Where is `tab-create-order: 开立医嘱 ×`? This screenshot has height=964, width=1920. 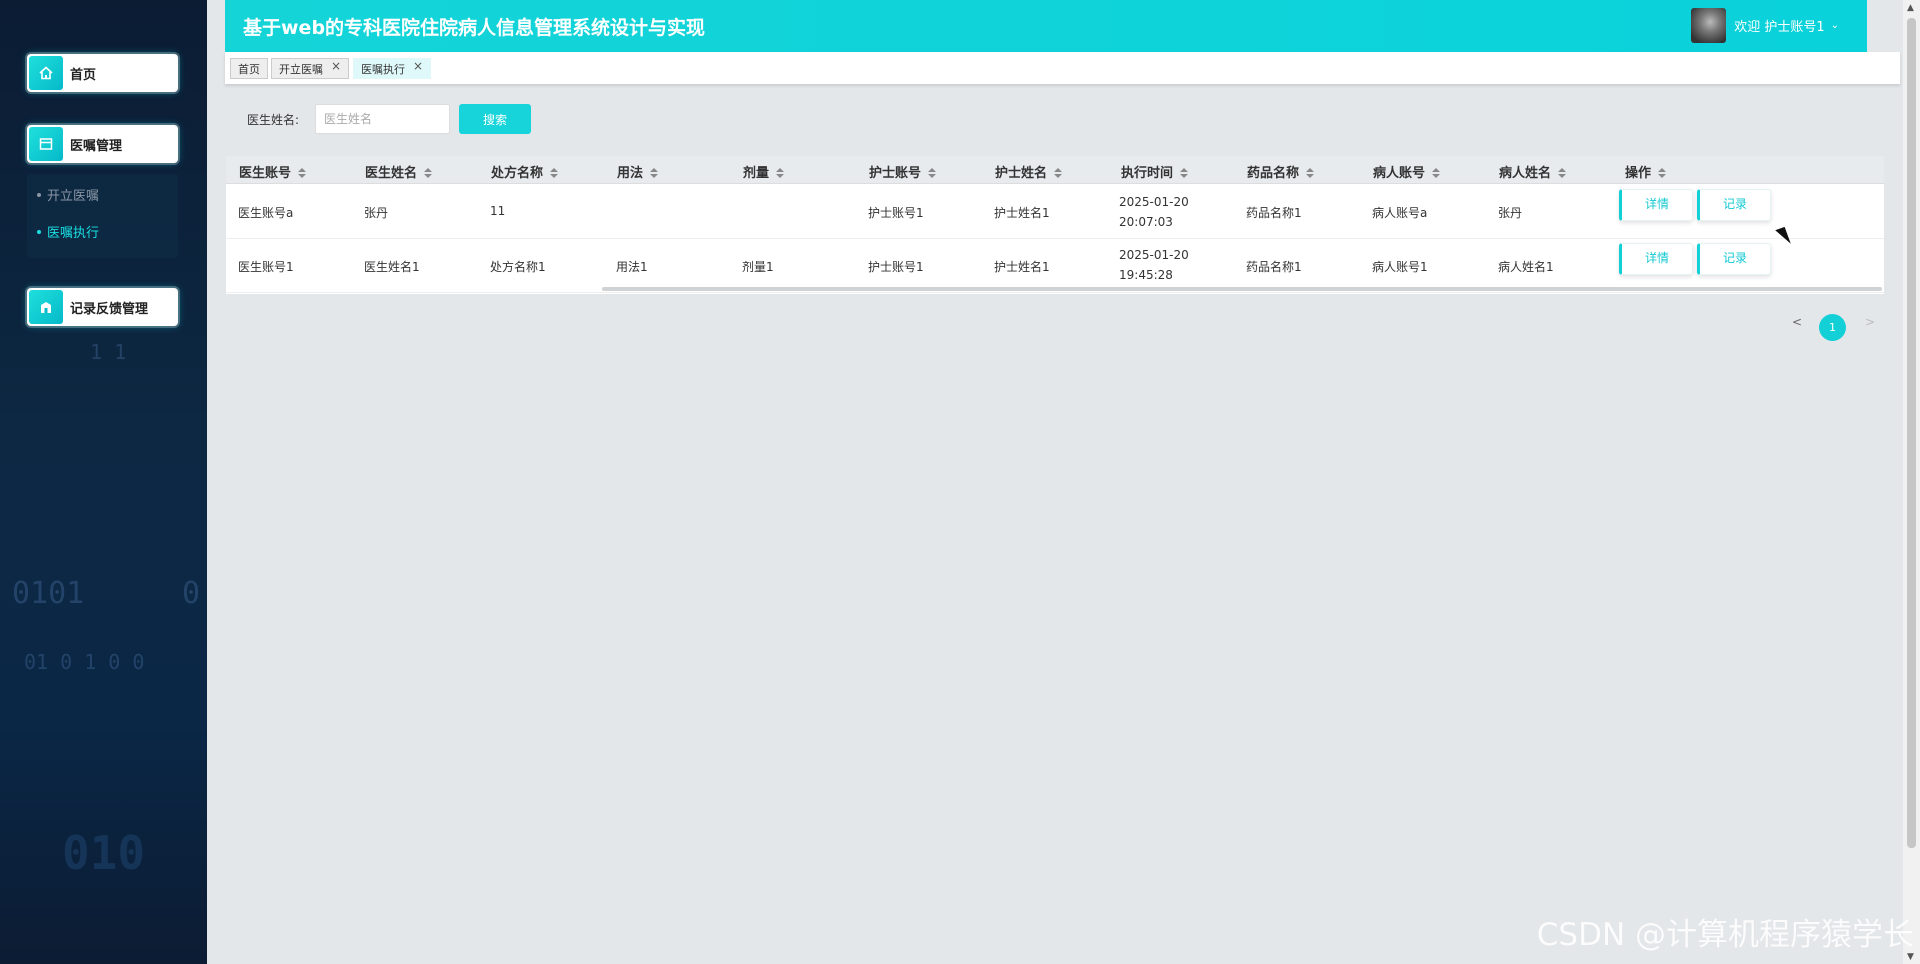
tab-create-order: 开立医嘱 × is located at coordinates (310, 68).